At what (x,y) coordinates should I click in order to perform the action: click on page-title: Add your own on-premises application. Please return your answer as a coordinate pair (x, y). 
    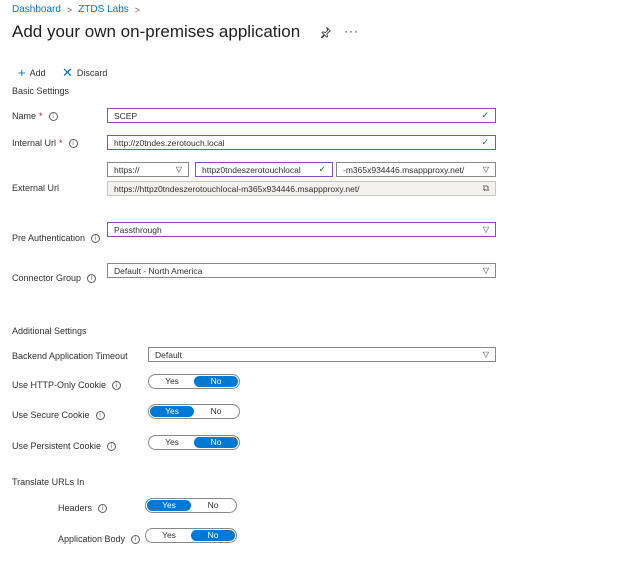
    Looking at the image, I should click on (156, 31).